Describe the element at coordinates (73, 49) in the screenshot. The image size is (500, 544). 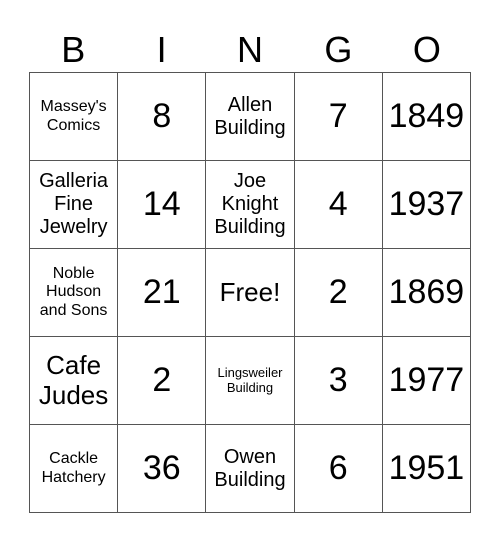
I see `header-letter-b: B` at that location.